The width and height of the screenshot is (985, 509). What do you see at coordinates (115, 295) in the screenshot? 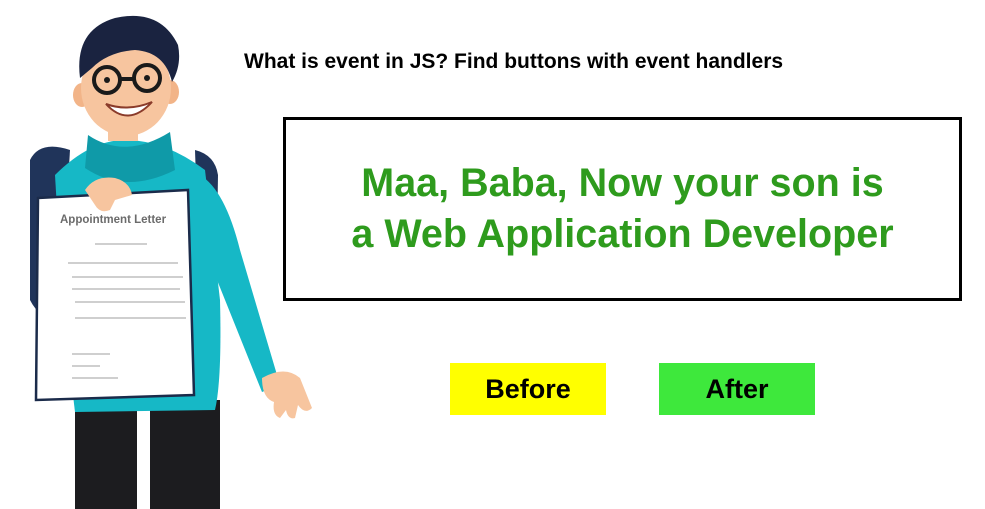
I see `appointment-letter: Appointment Letter` at bounding box center [115, 295].